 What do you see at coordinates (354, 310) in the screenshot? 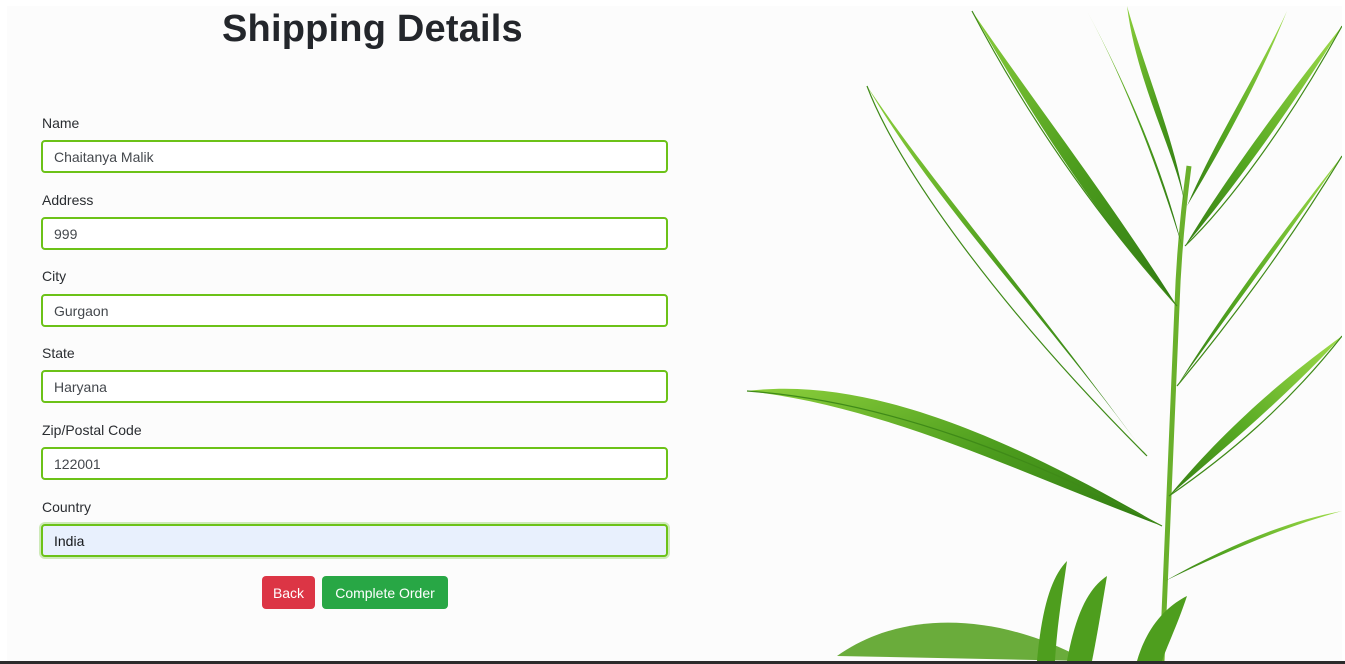
I see `city-input` at bounding box center [354, 310].